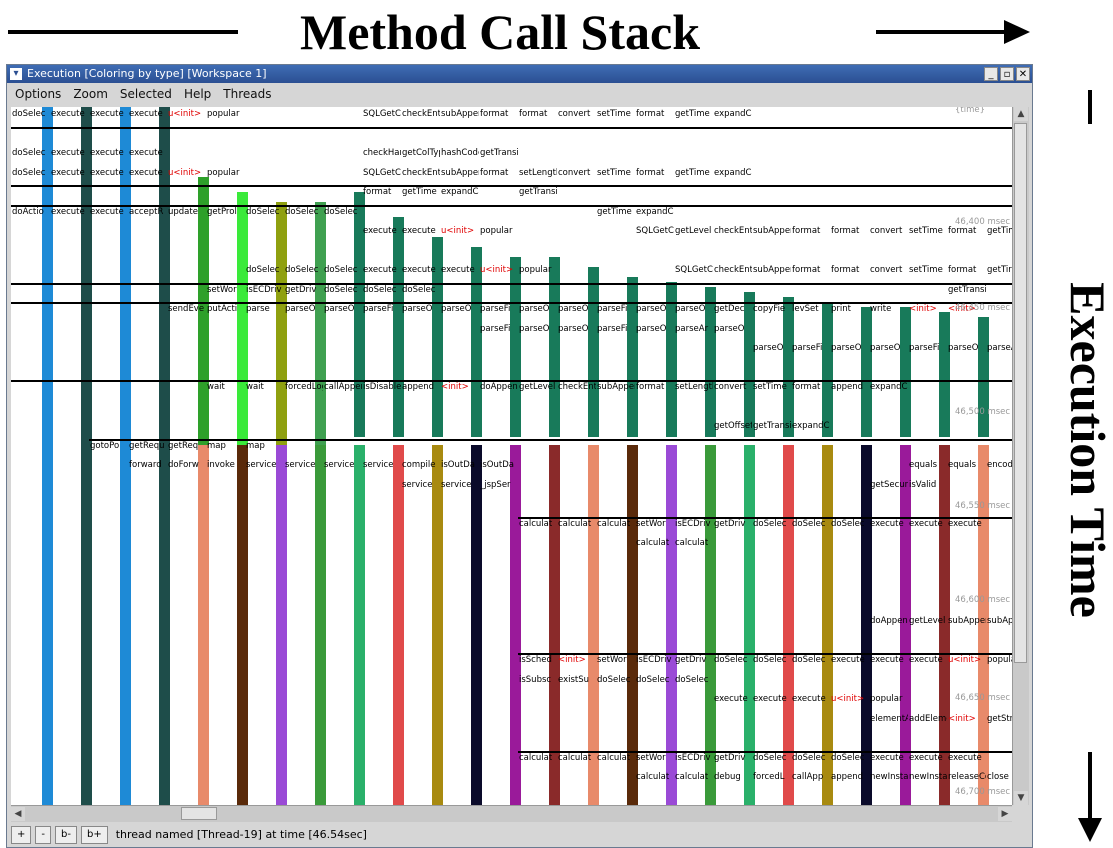 Image resolution: width=1113 pixels, height=848 pixels. Describe the element at coordinates (109, 446) in the screenshot. I see `method-label: gotoPo` at that location.